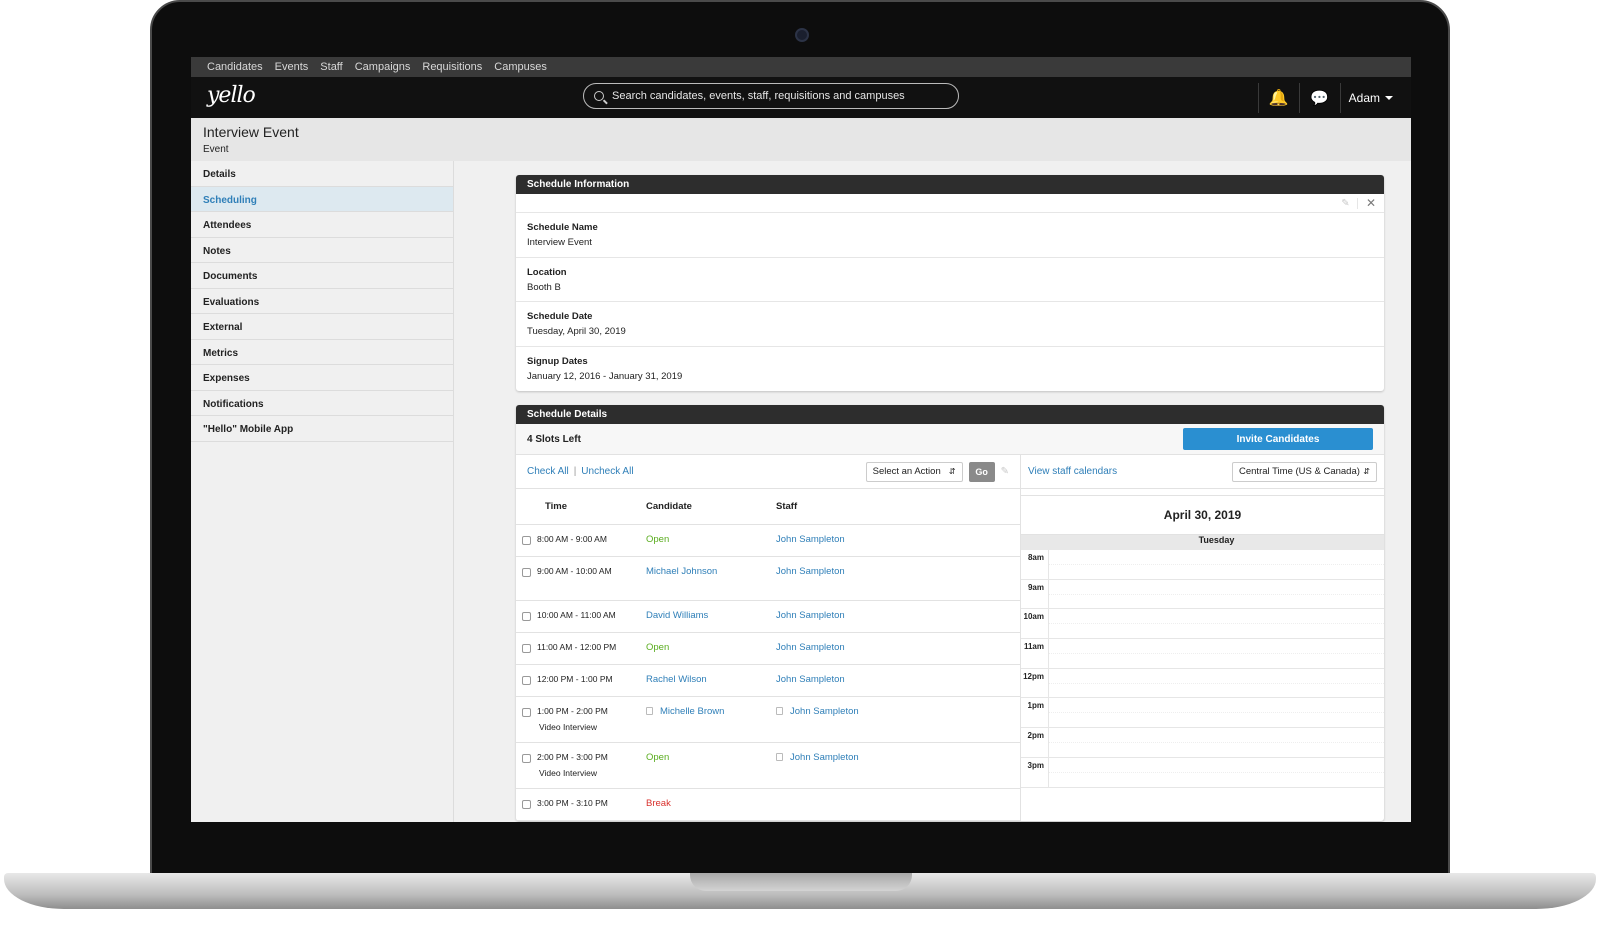 This screenshot has width=1600, height=929. What do you see at coordinates (322, 403) in the screenshot?
I see `sidebar-item-notifications: Notifications` at bounding box center [322, 403].